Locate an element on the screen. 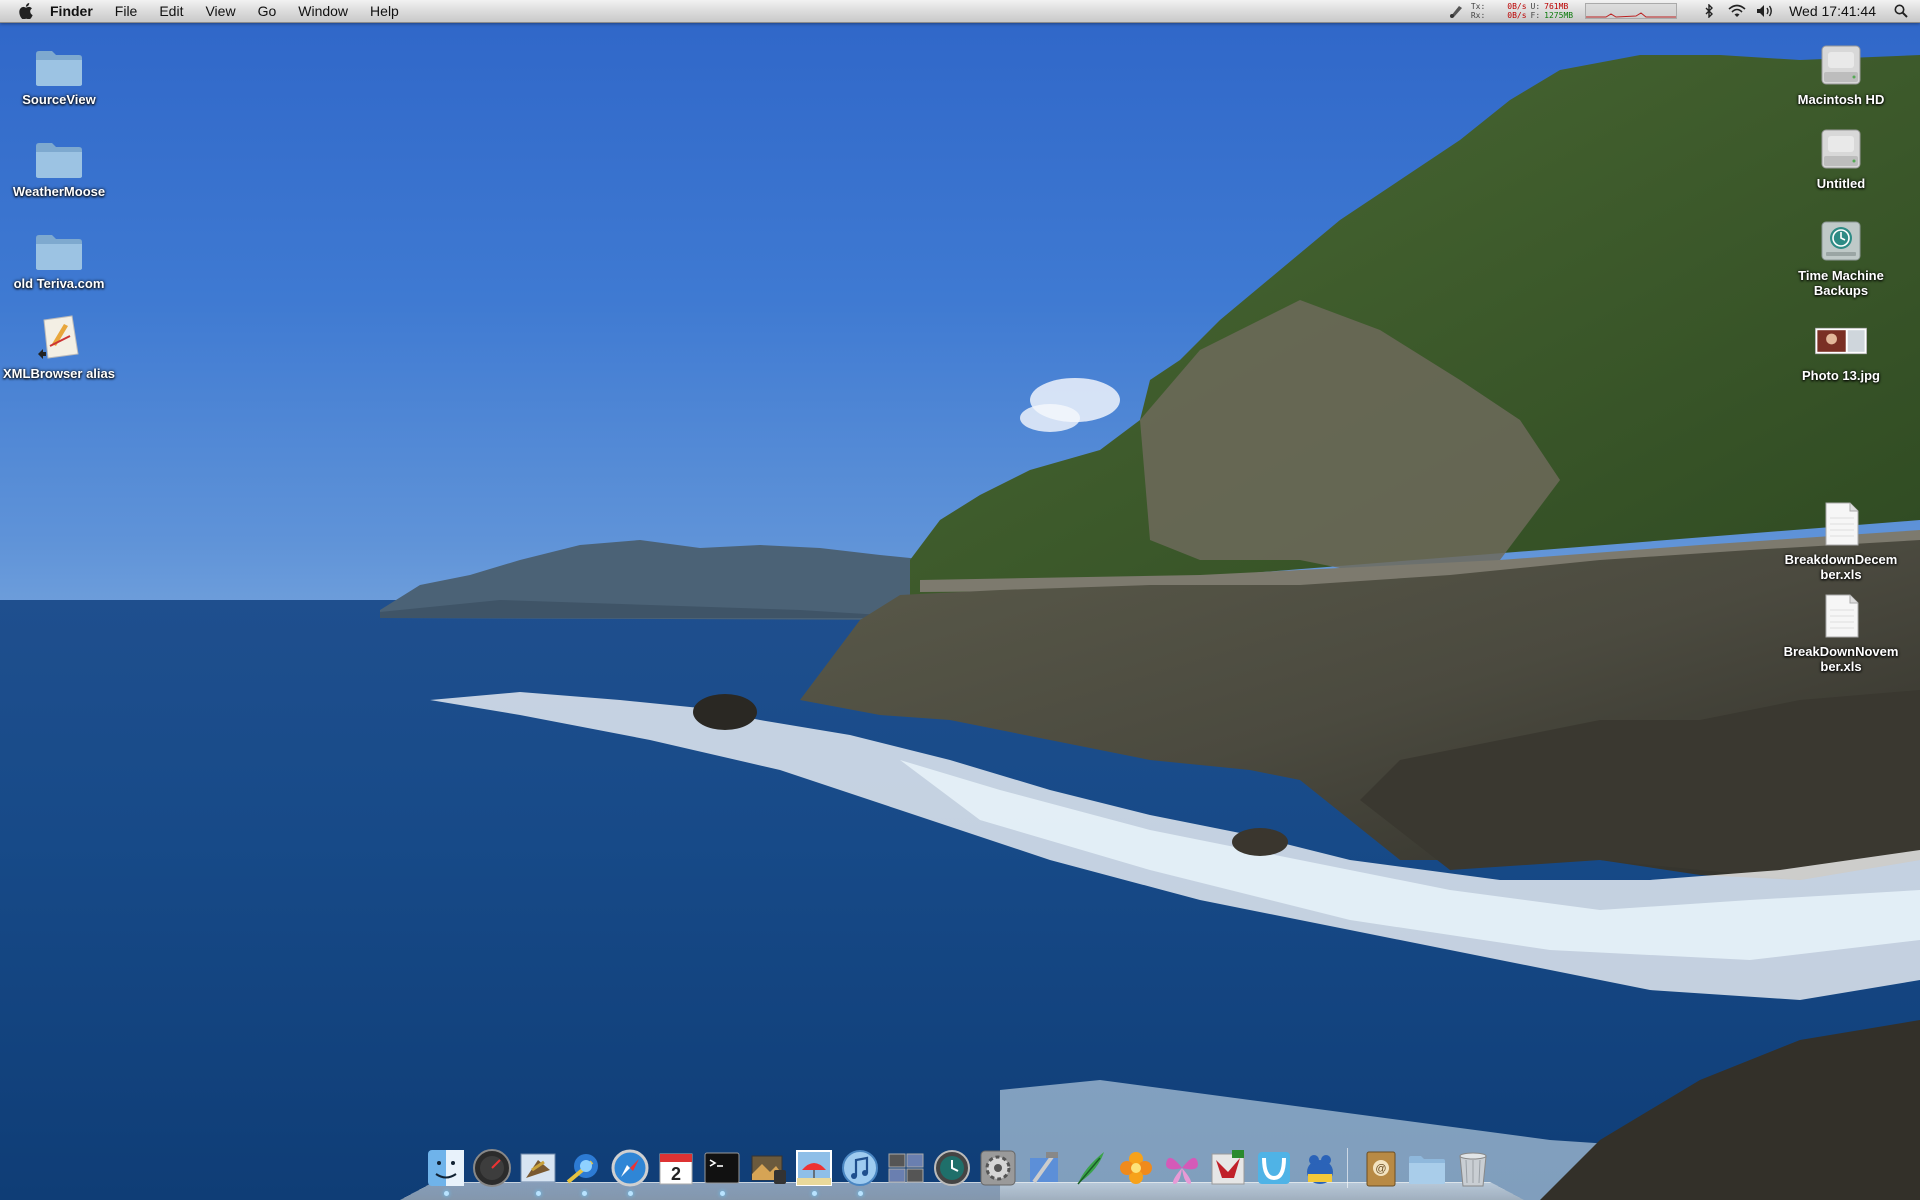 The image size is (1920, 1200). spotlight-icon is located at coordinates (1901, 11).